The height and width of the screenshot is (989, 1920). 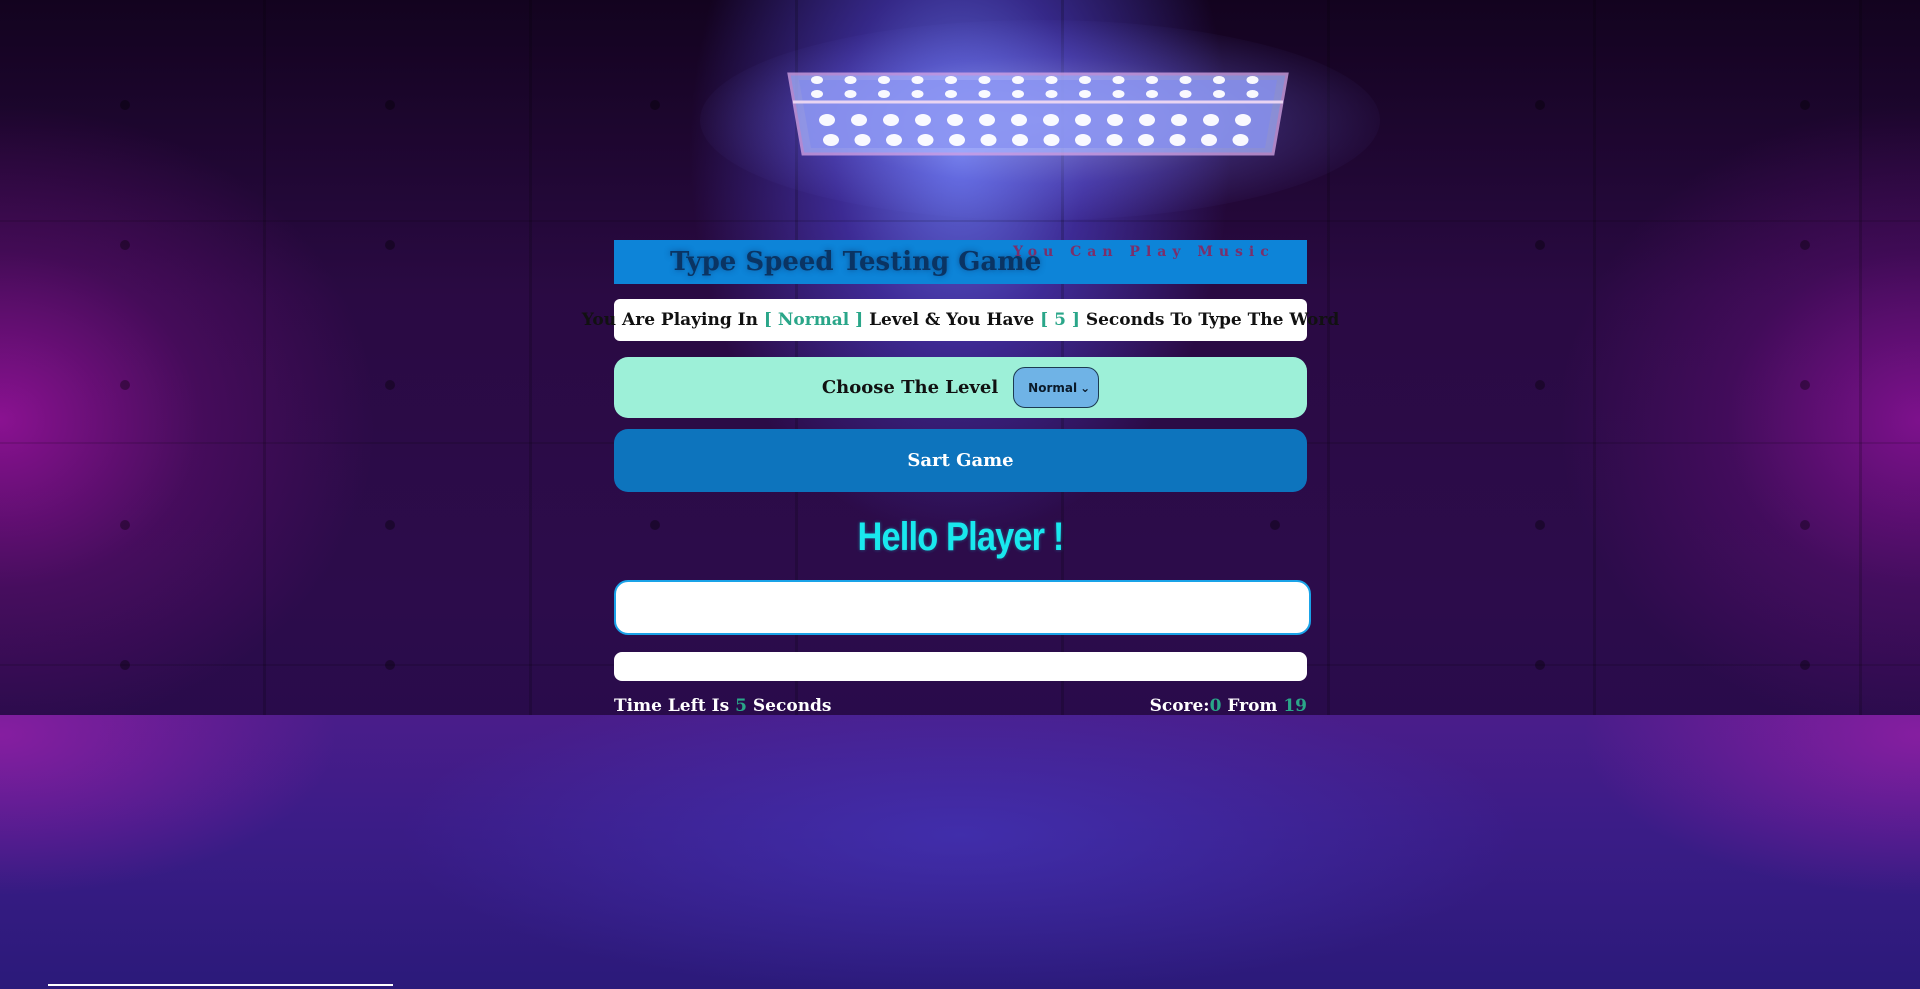 I want to click on upcoming-words, so click(x=960, y=666).